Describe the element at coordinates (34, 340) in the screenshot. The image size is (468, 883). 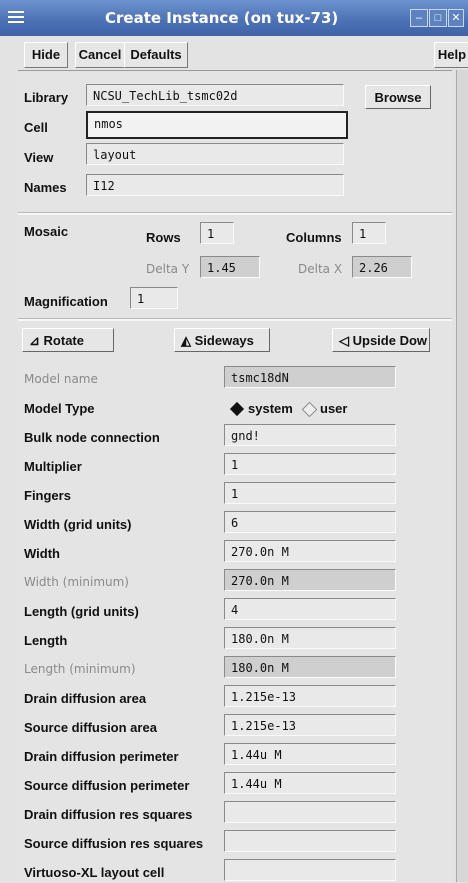
I see `rotate-icon: ⊿` at that location.